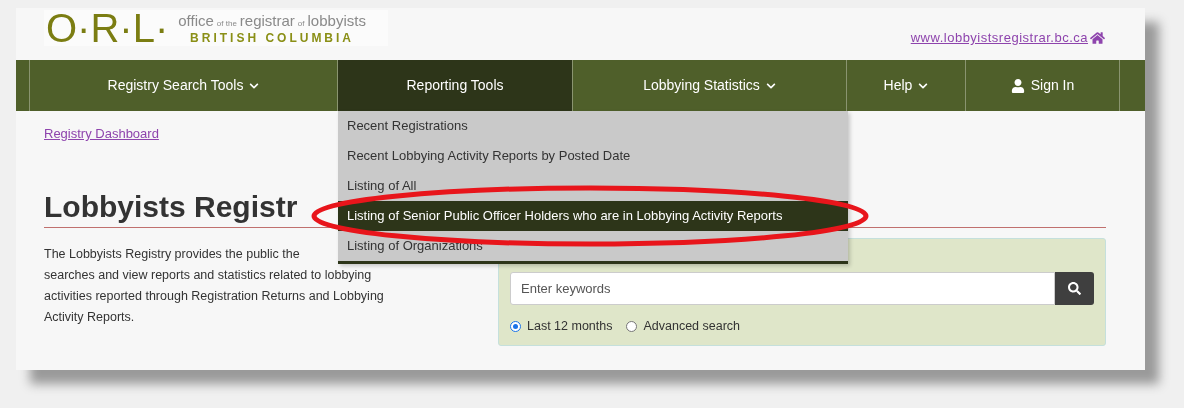 The width and height of the screenshot is (1184, 408). What do you see at coordinates (593, 156) in the screenshot?
I see `menu-item: Recent Lobbying Activity Reports by Posted Date` at bounding box center [593, 156].